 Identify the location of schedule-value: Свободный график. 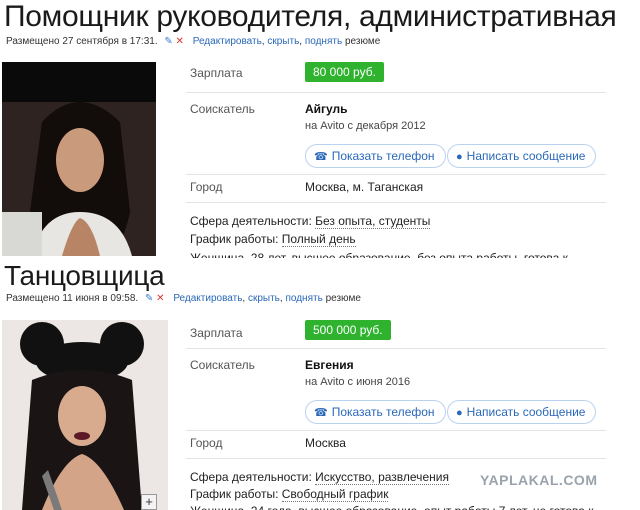
(335, 494).